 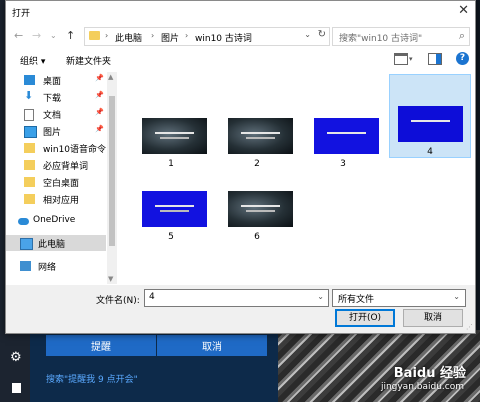 I want to click on breadcrumb-pictures: 图片, so click(x=170, y=37).